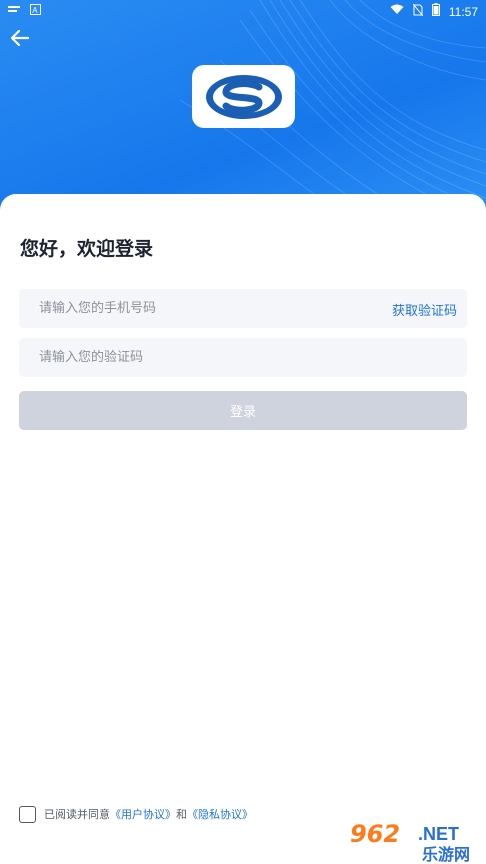 This screenshot has height=864, width=486. Describe the element at coordinates (181, 814) in the screenshot. I see `agreement-joiner: 和` at that location.